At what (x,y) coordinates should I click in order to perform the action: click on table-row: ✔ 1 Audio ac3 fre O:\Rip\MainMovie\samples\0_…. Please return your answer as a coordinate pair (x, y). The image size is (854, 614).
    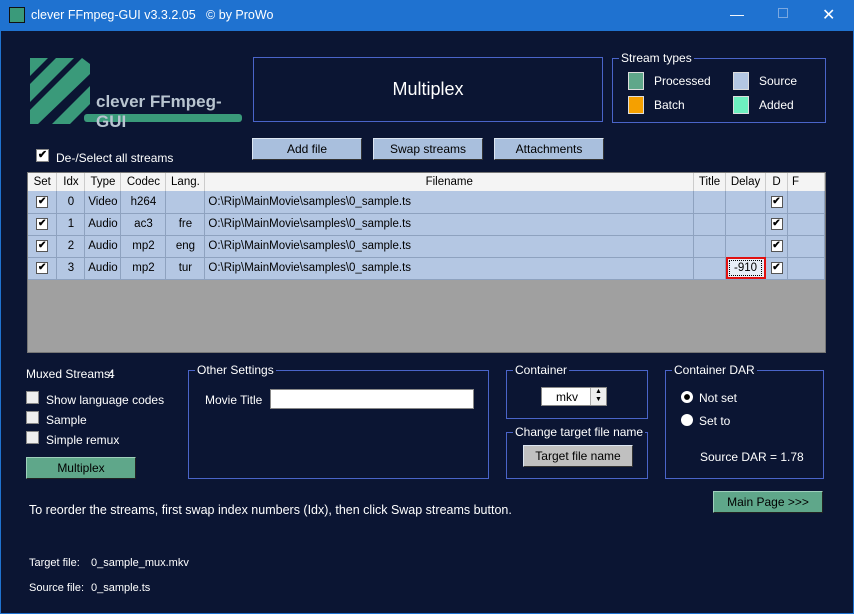
    Looking at the image, I should click on (426, 224).